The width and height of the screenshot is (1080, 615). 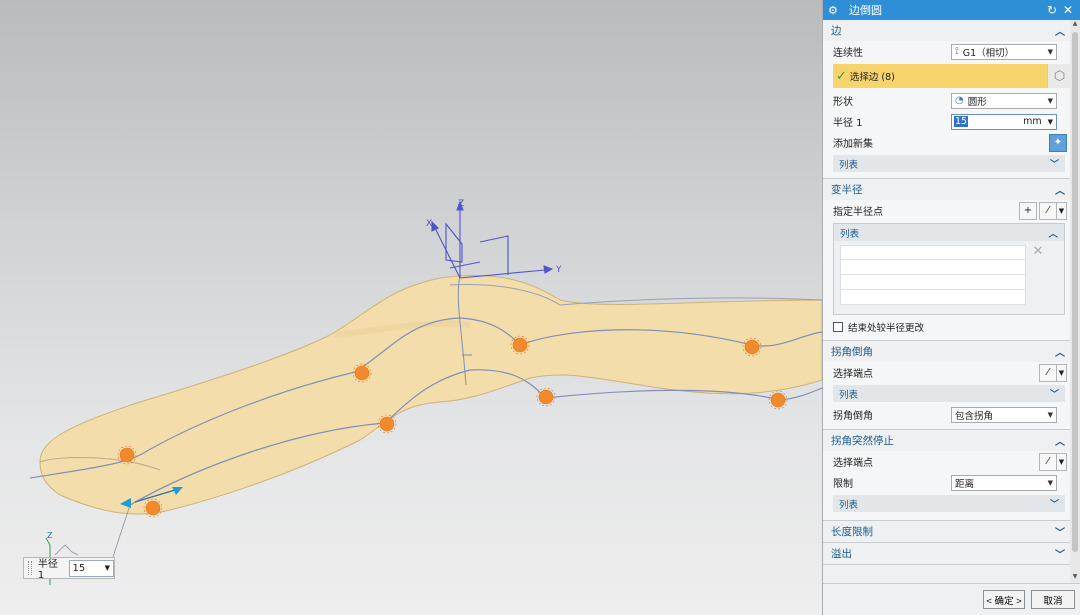 What do you see at coordinates (1004, 100) in the screenshot?
I see `shape-select: ◔ 圆形 ▼` at bounding box center [1004, 100].